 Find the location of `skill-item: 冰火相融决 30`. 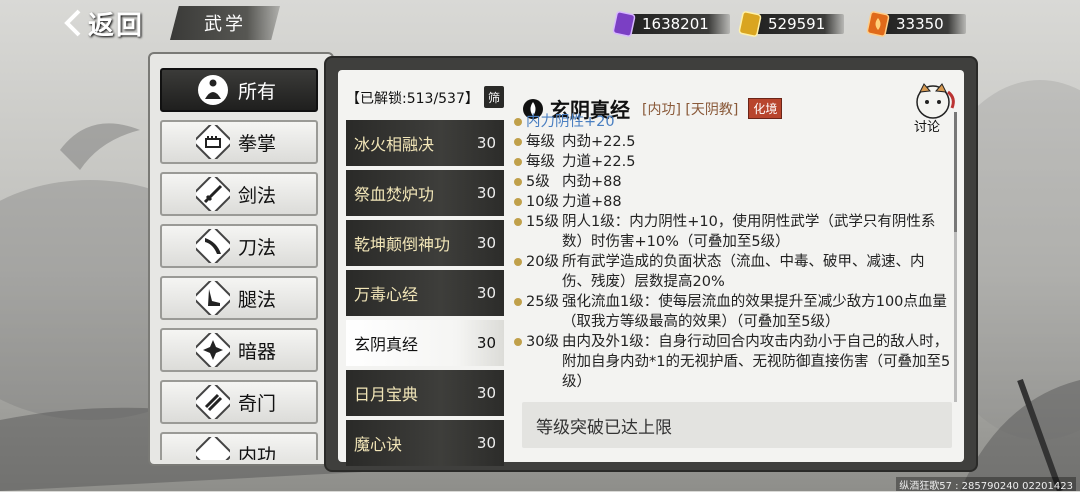

skill-item: 冰火相融决 30 is located at coordinates (425, 143).